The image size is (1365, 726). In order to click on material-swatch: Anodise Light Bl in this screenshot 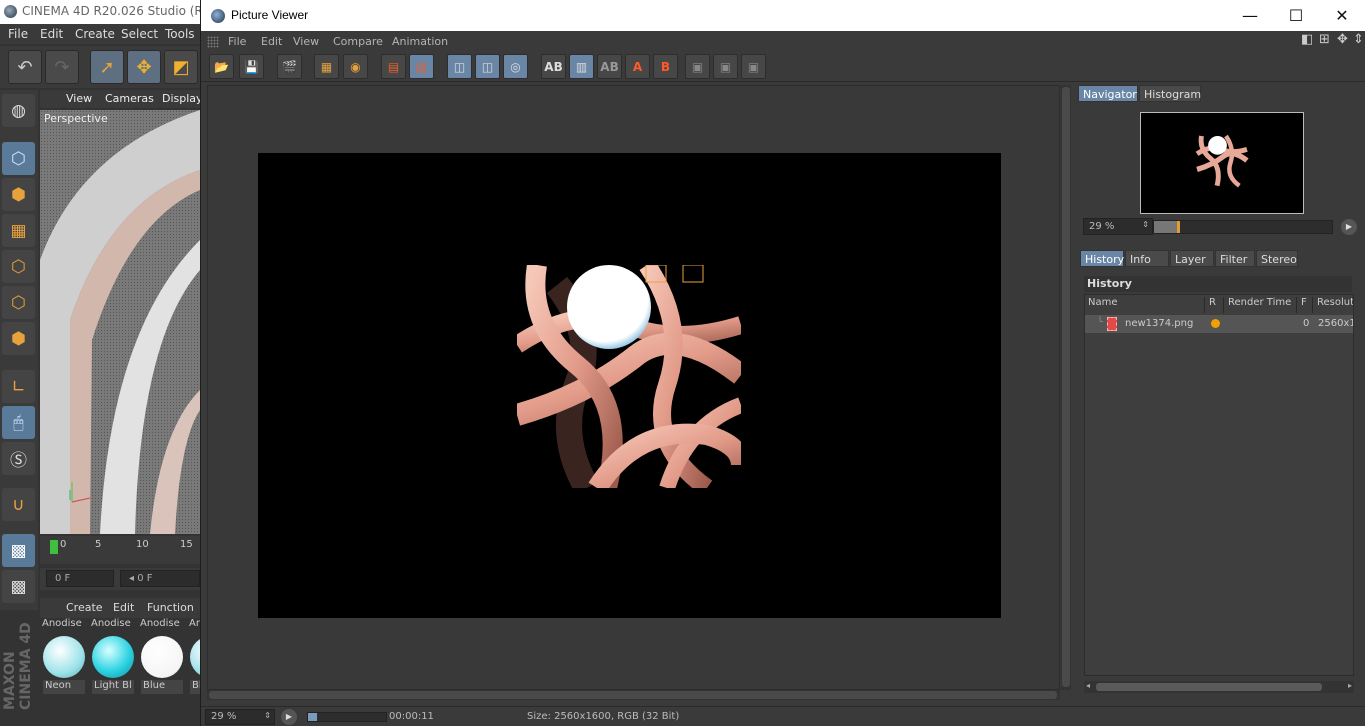, I will do `click(112, 657)`.